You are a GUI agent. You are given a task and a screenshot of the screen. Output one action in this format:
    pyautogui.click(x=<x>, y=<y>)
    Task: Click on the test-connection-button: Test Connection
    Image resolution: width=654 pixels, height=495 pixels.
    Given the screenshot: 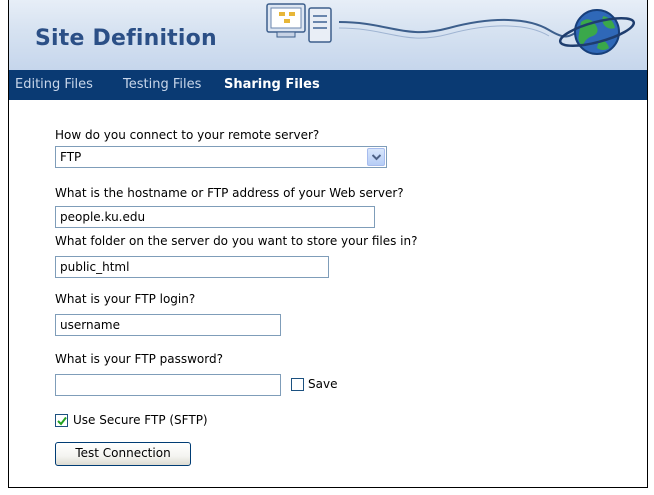 What is the action you would take?
    pyautogui.click(x=123, y=454)
    